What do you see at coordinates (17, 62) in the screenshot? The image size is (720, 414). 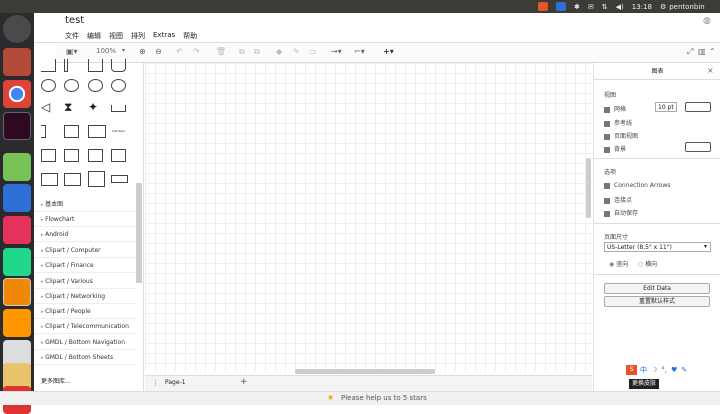 I see `files-icon` at bounding box center [17, 62].